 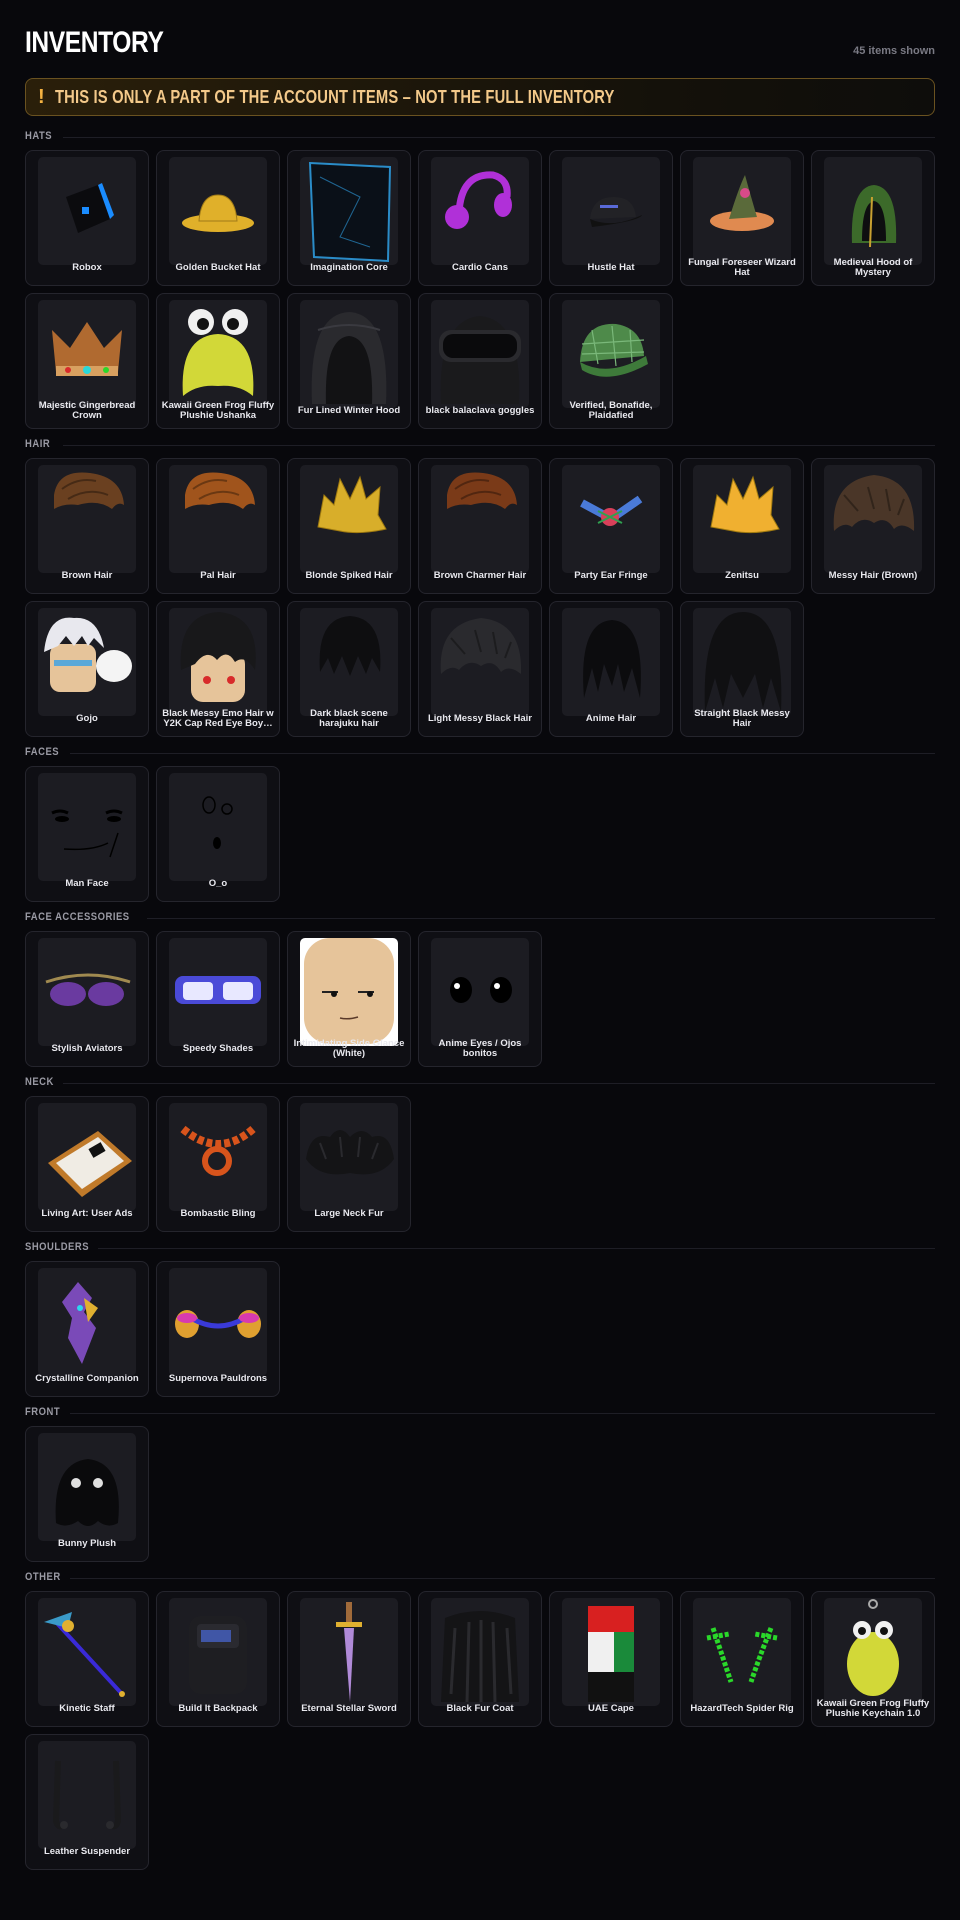 I want to click on item-card: Fur Lined Winter Hood, so click(x=349, y=361).